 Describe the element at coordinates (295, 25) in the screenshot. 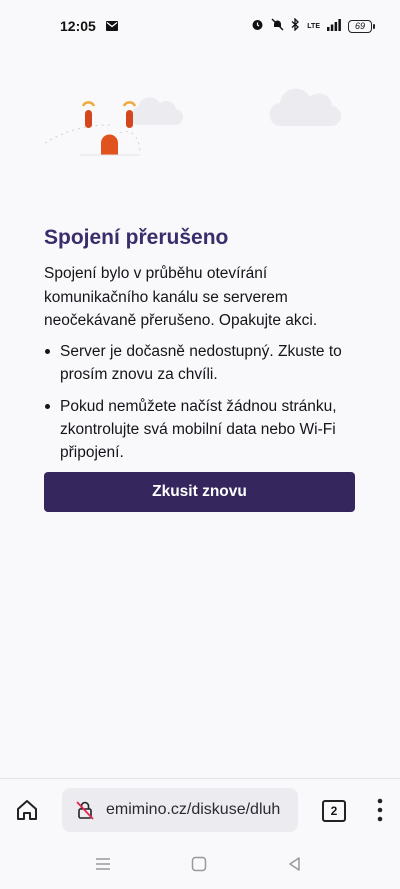

I see `bluetooth-icon` at that location.